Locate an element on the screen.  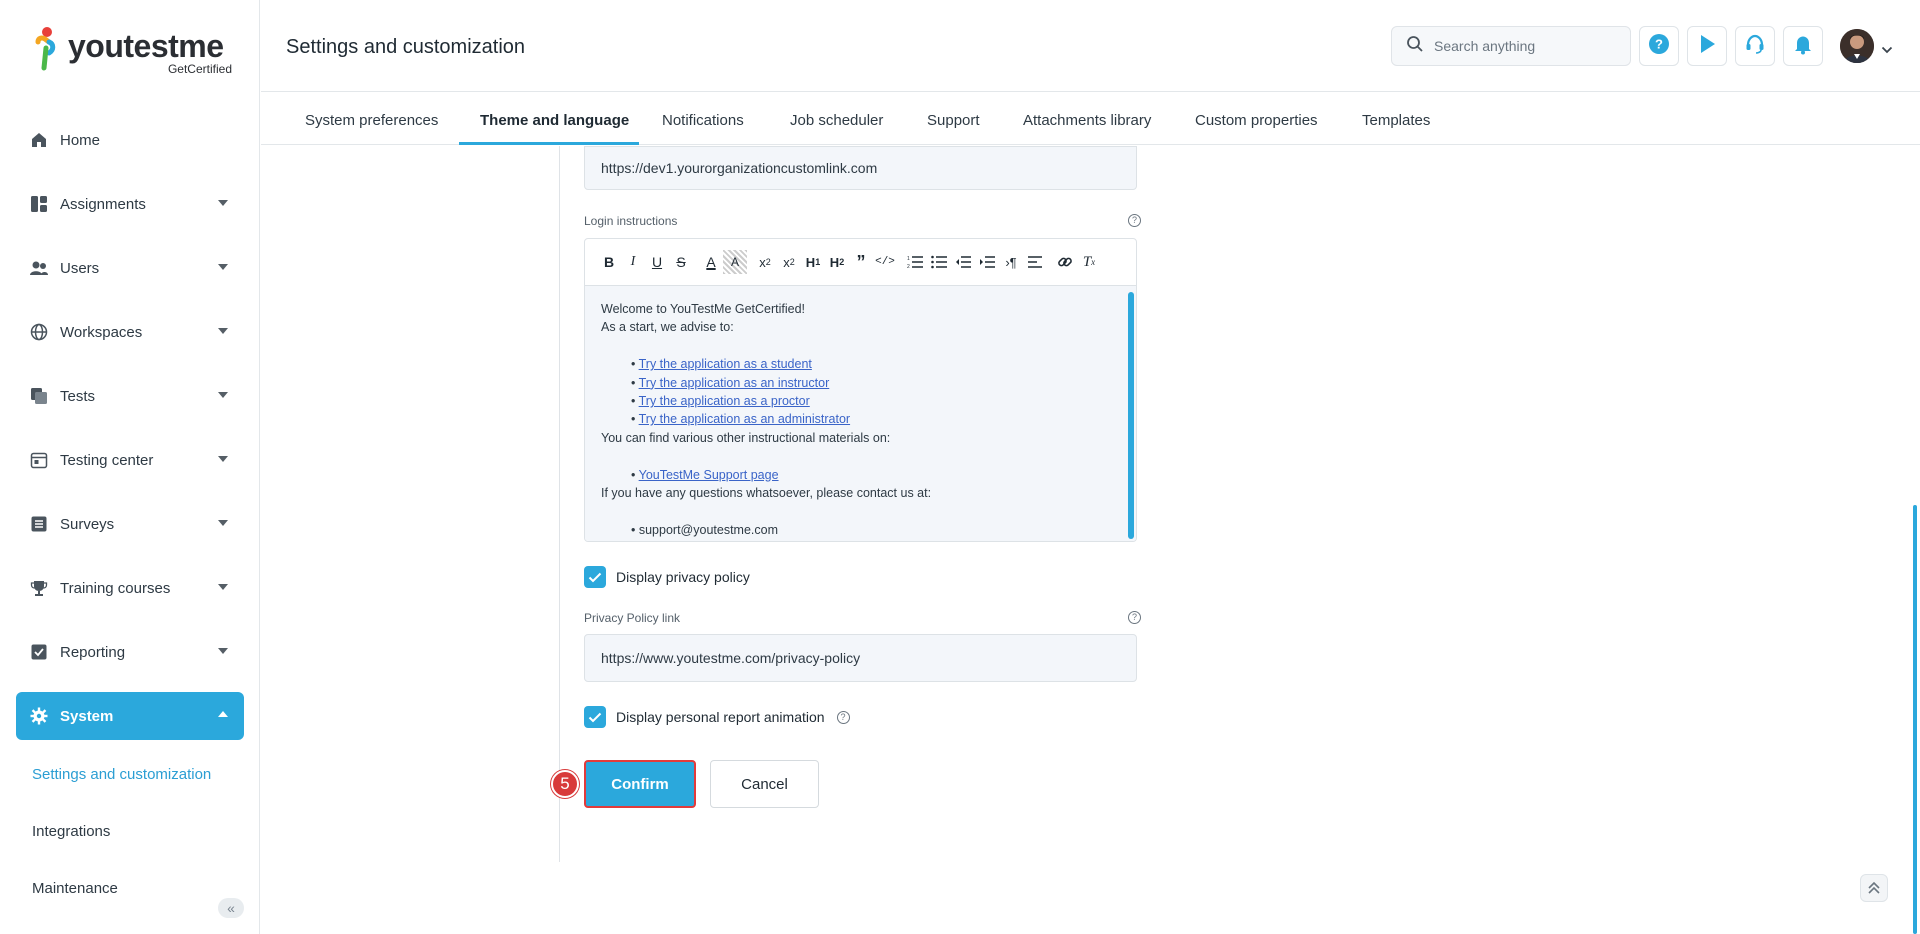
bell-icon is located at coordinates (1803, 46).